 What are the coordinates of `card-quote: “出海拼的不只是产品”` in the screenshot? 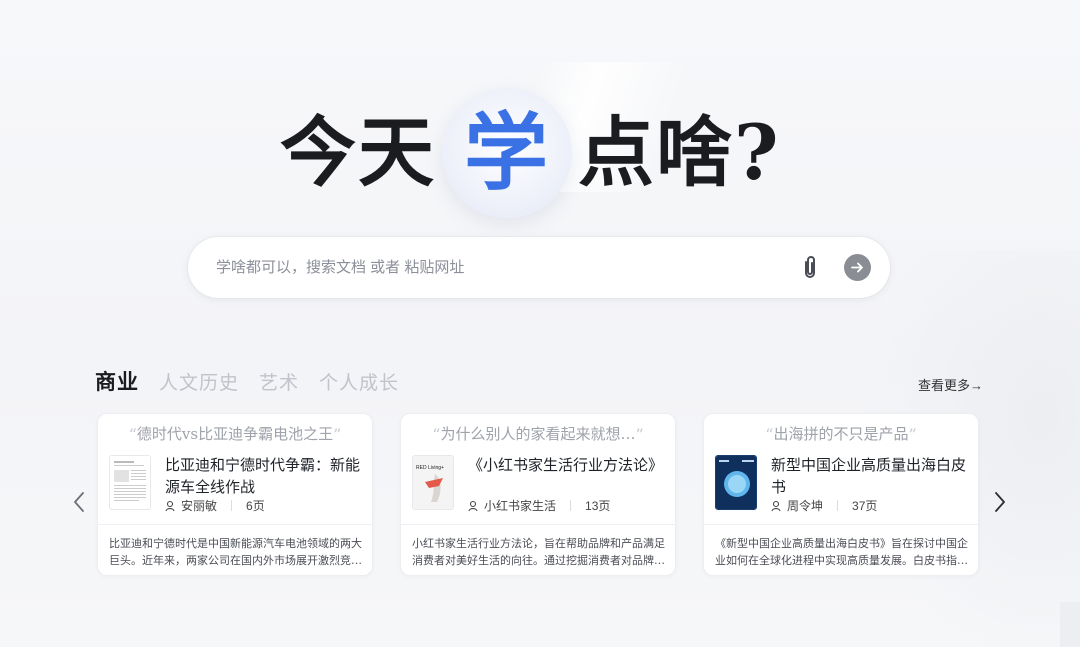 It's located at (841, 434).